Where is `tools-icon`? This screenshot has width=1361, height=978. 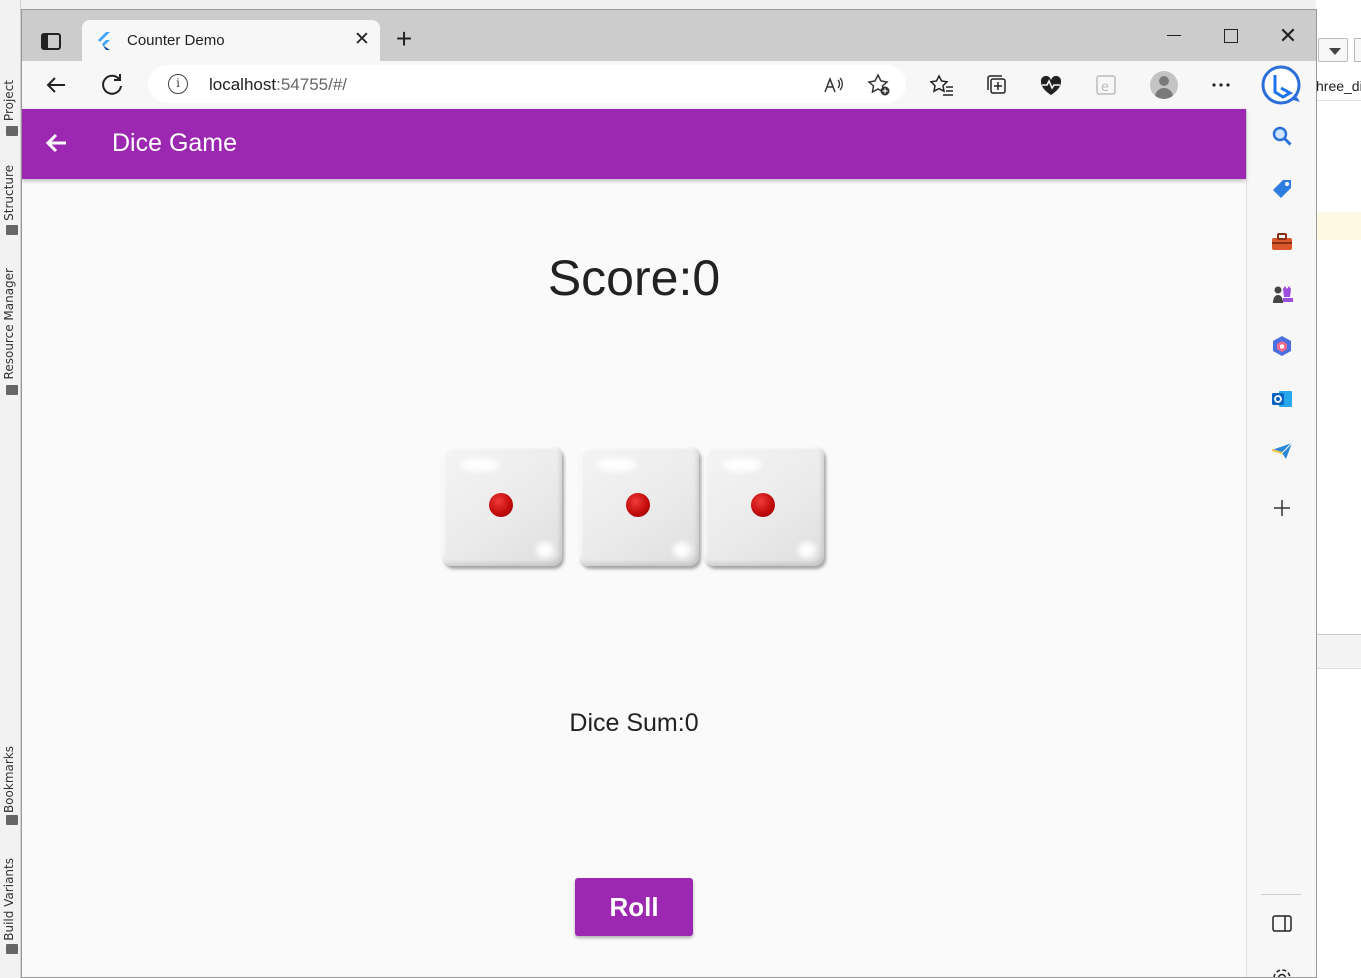 tools-icon is located at coordinates (1282, 242).